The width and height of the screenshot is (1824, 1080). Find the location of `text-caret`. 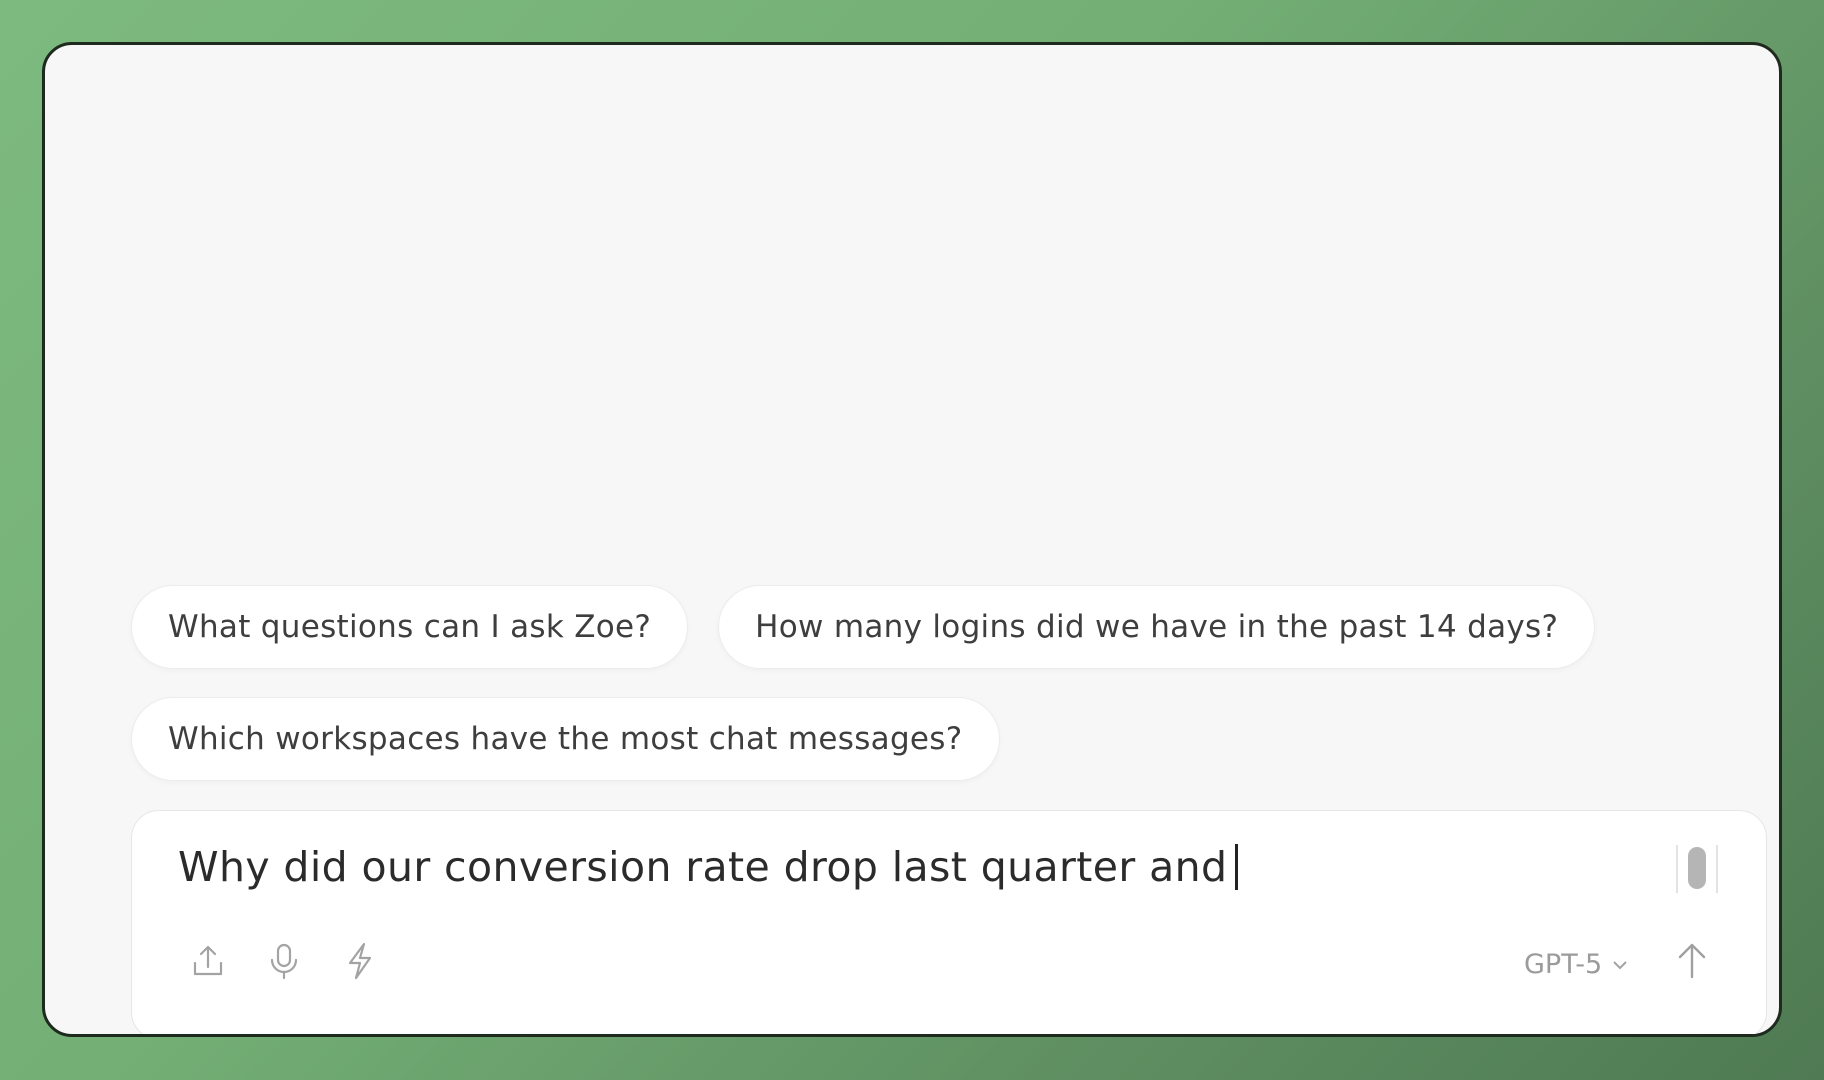

text-caret is located at coordinates (1237, 867).